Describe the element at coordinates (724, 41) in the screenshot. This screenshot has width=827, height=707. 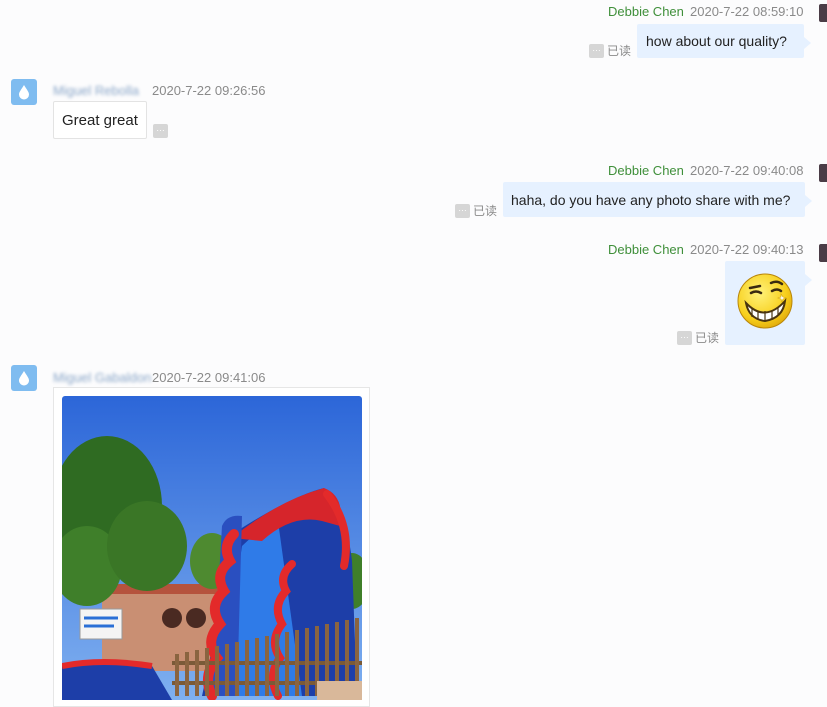
I see `message-bubble: how about our quality?` at that location.